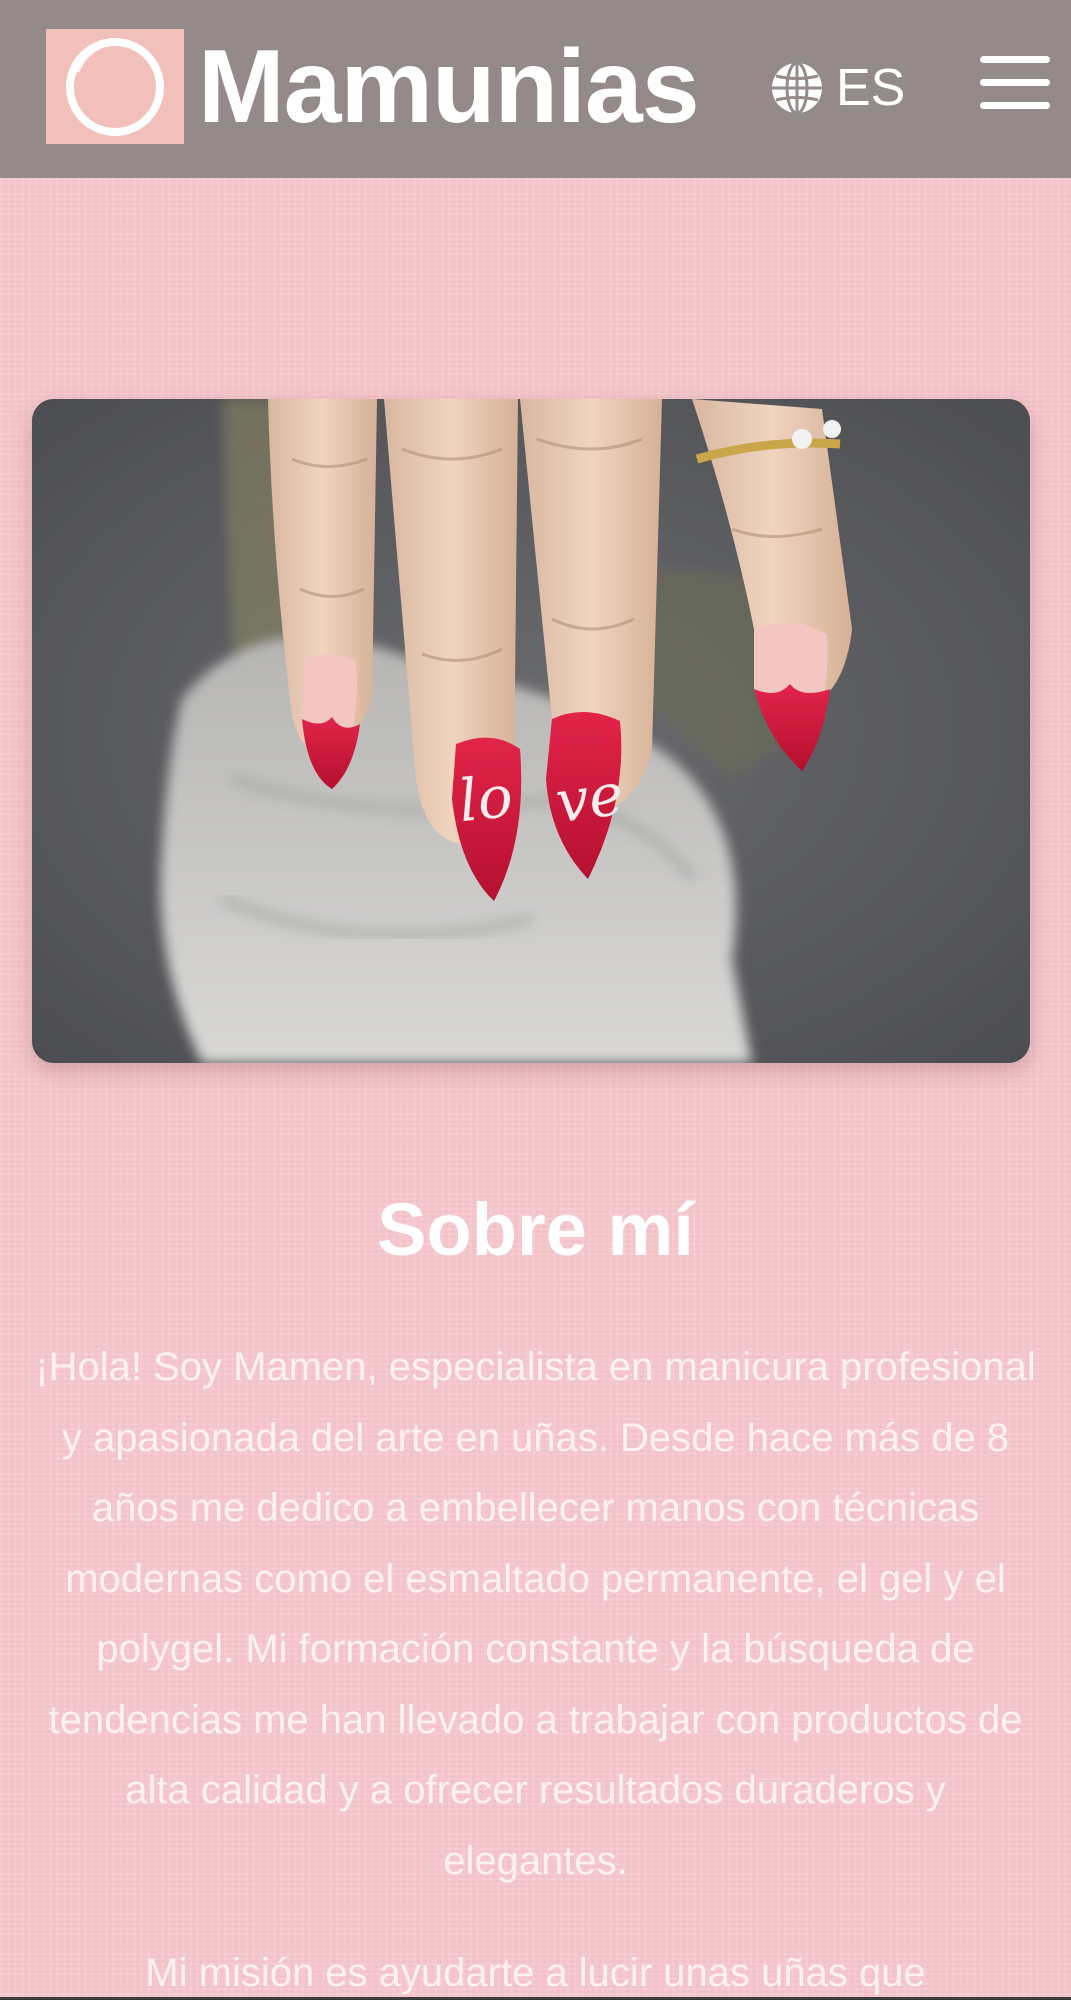 The height and width of the screenshot is (2000, 1071). What do you see at coordinates (535, 1229) in the screenshot?
I see `about-section-title: Sobre mí` at bounding box center [535, 1229].